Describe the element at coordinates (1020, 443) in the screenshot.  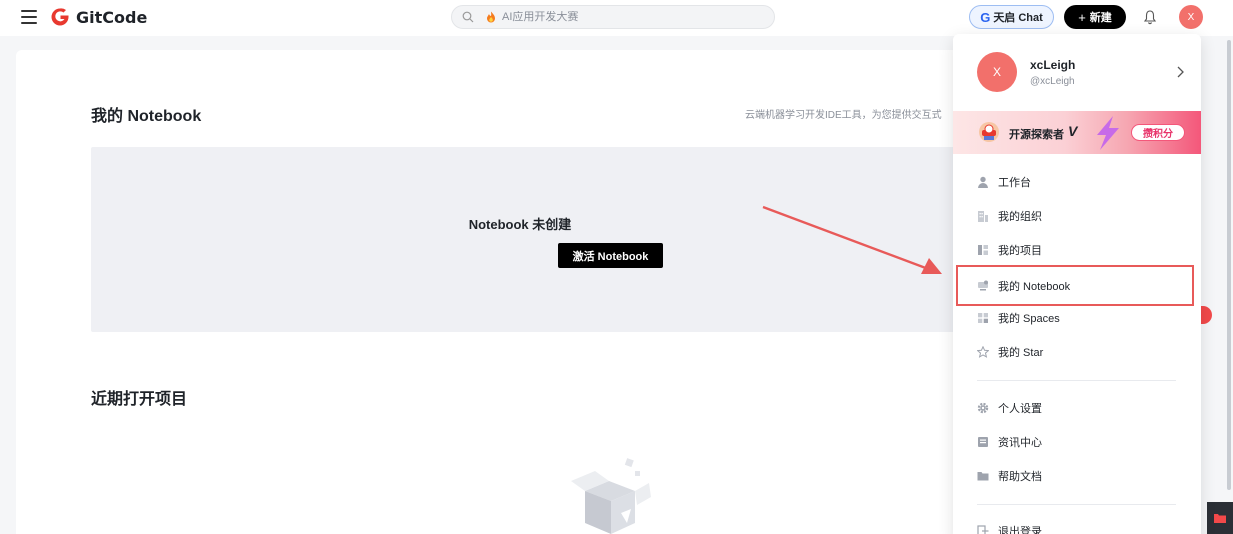
I see `menu-item-label: 资讯中心` at that location.